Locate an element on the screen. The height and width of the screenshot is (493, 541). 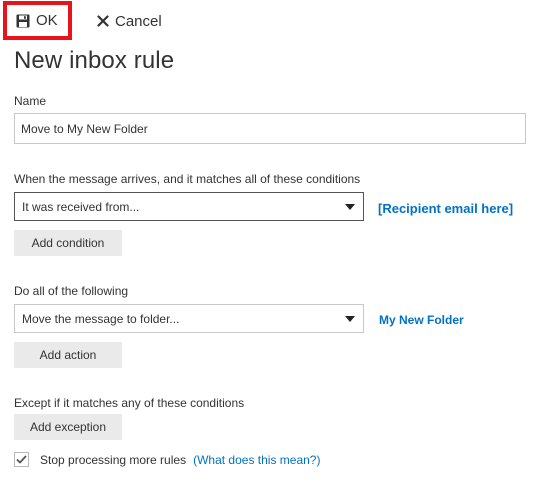
save-icon is located at coordinates (23, 21).